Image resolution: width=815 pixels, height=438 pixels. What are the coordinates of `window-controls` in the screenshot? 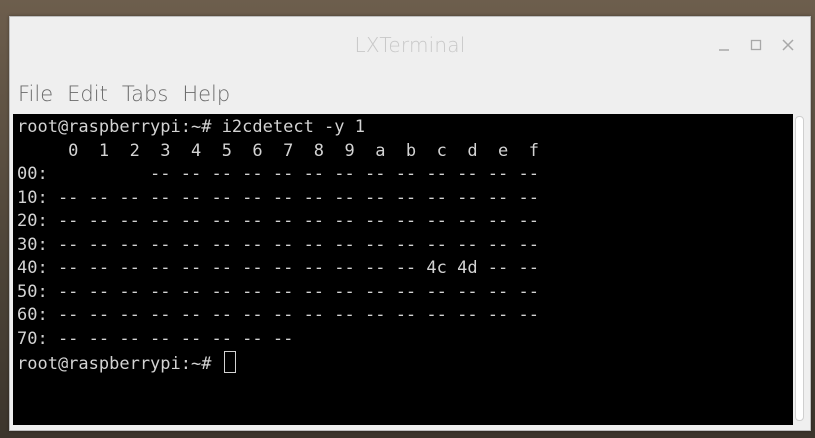 It's located at (756, 45).